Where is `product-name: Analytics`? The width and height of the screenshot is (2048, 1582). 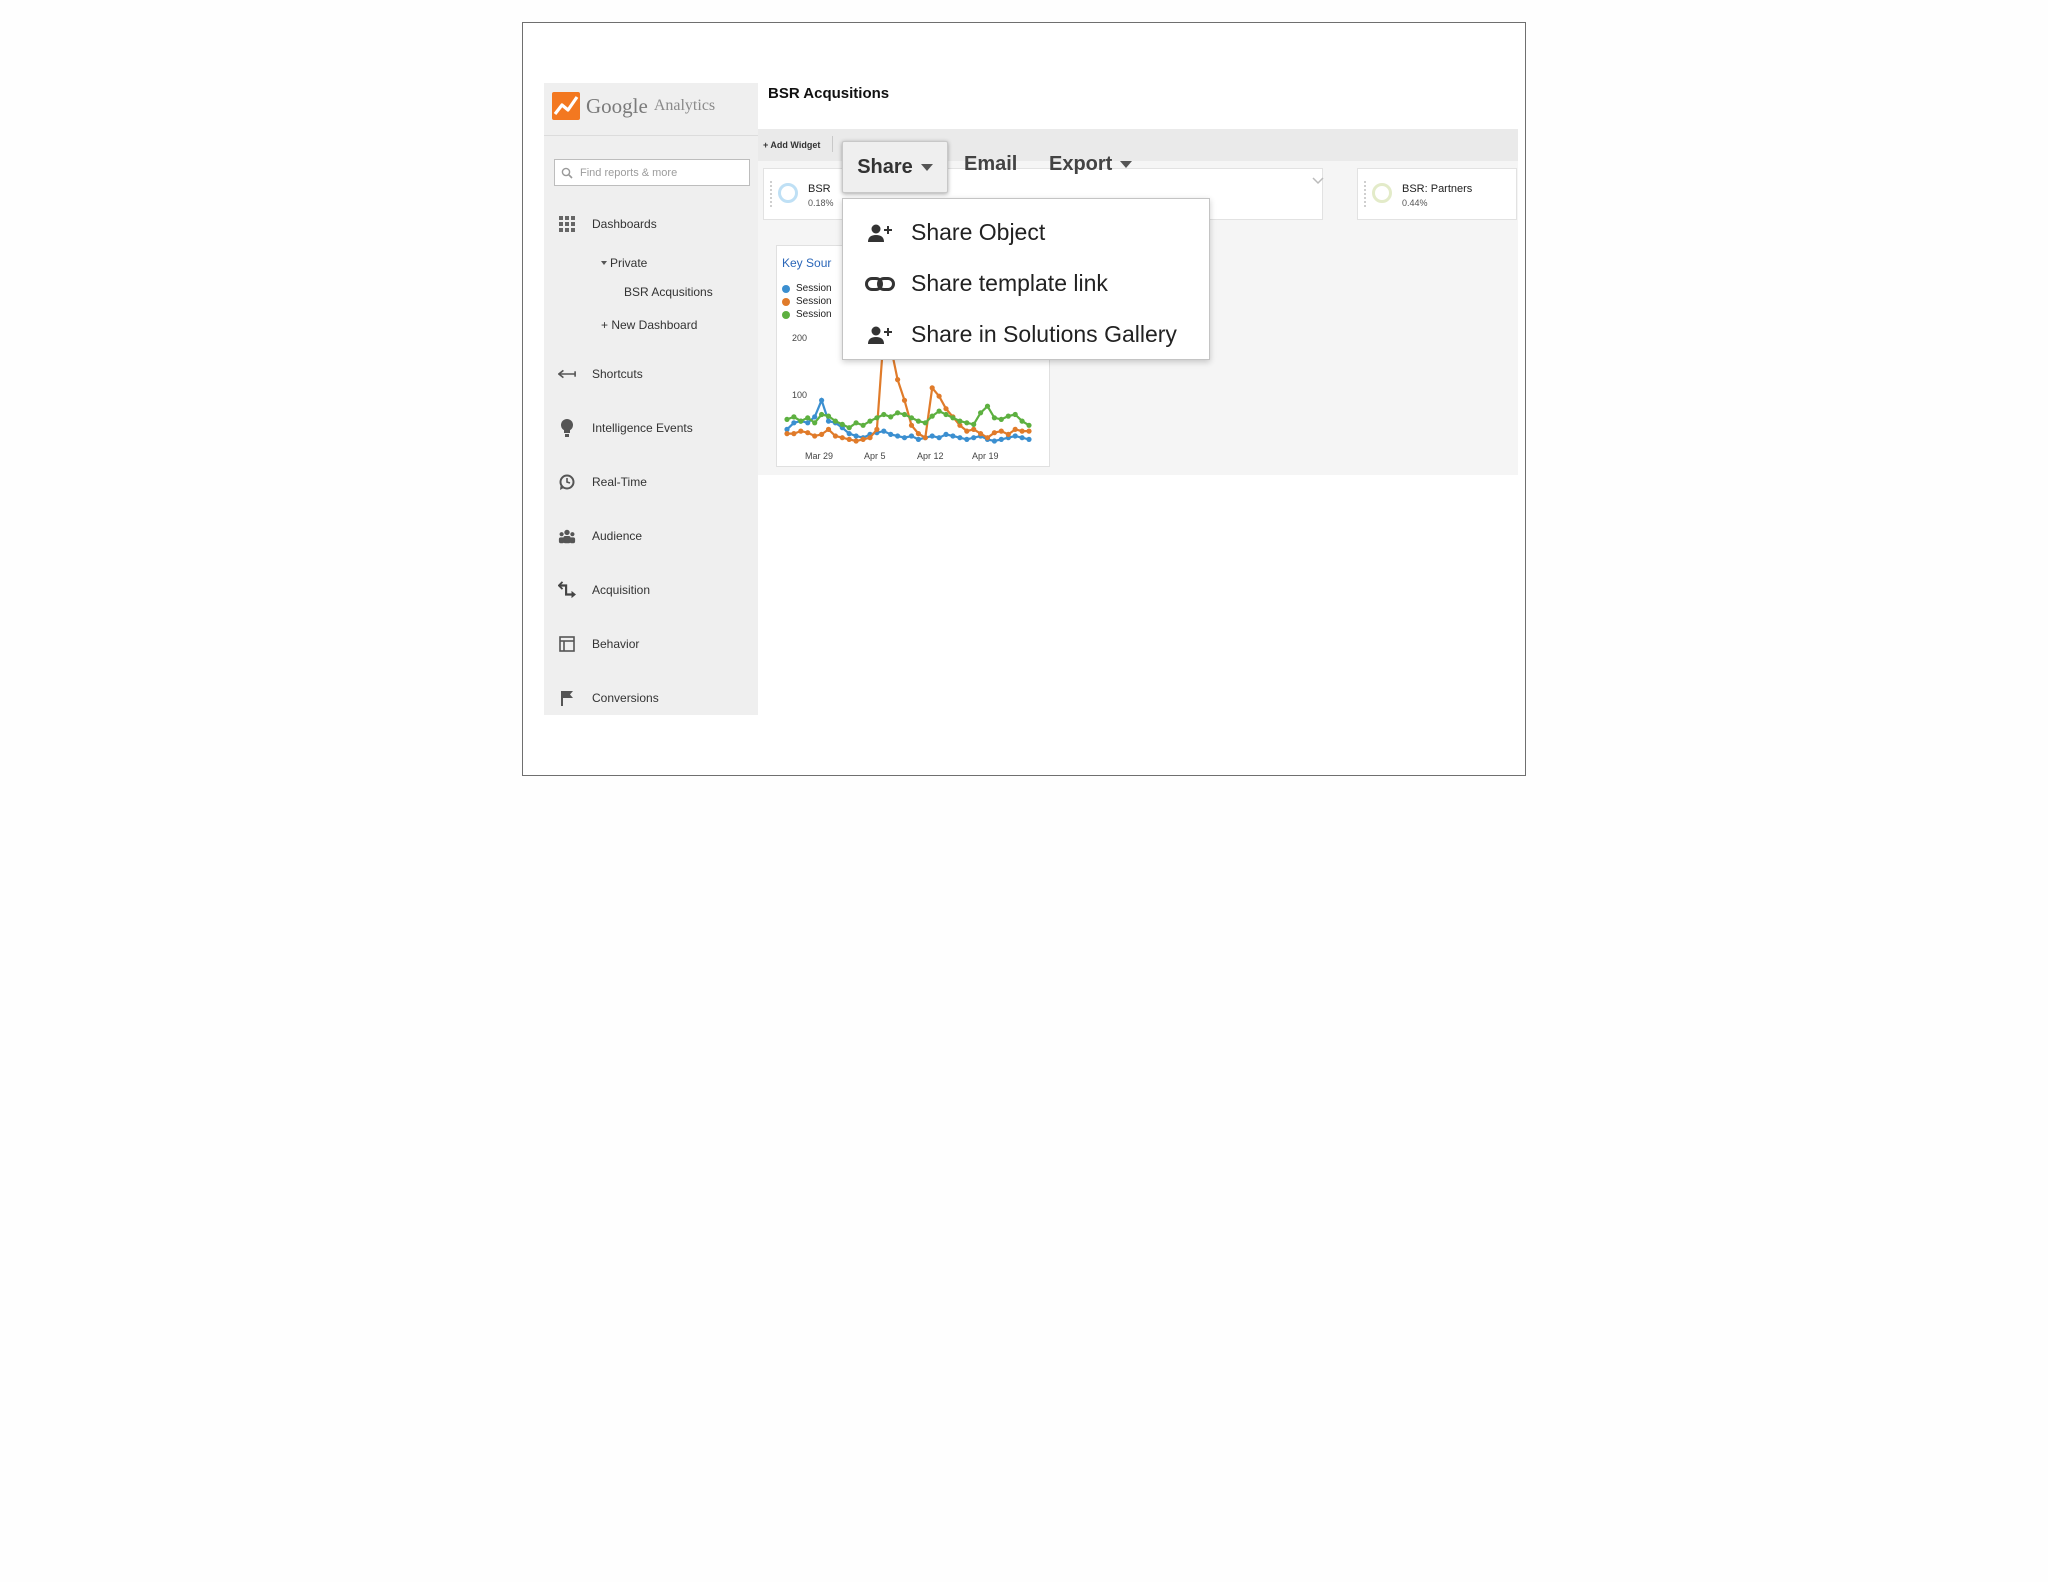 product-name: Analytics is located at coordinates (684, 105).